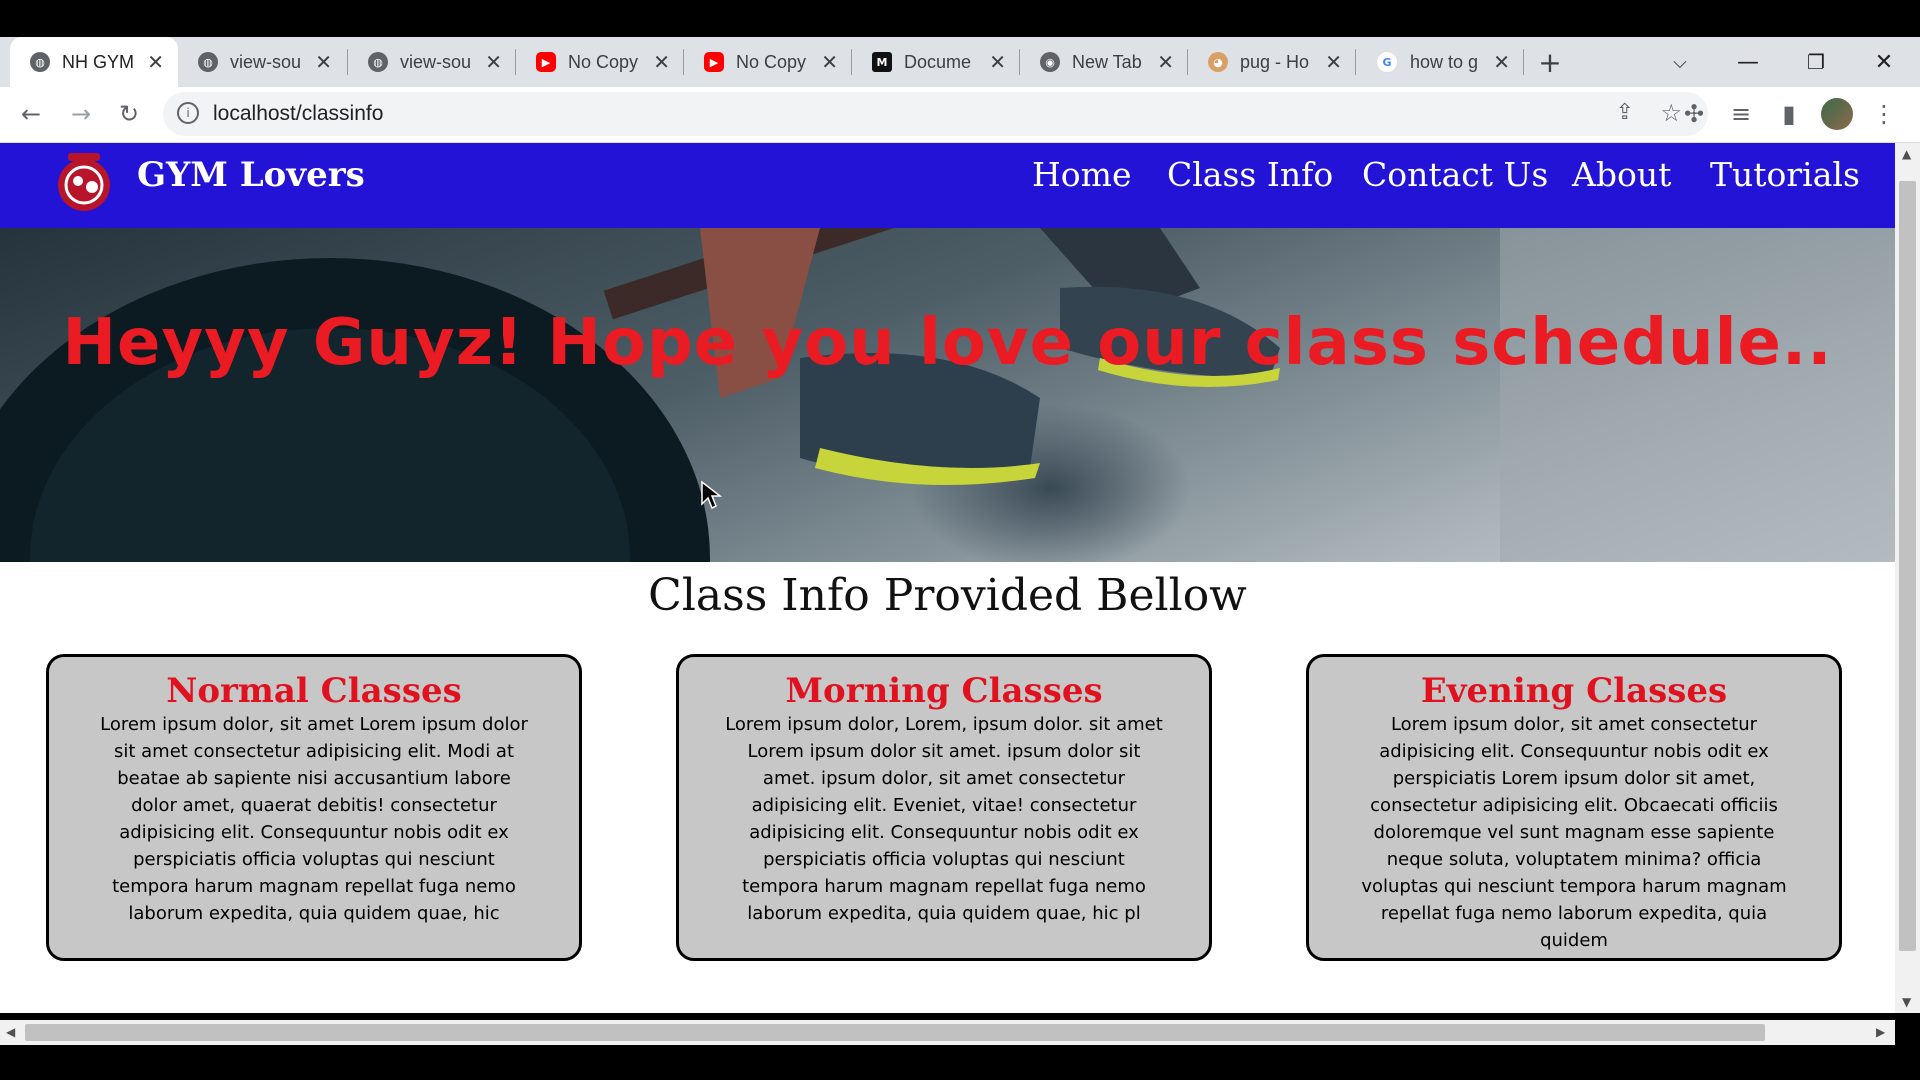 The width and height of the screenshot is (1920, 1080). What do you see at coordinates (944, 691) in the screenshot?
I see `card-title: Morning Classes` at bounding box center [944, 691].